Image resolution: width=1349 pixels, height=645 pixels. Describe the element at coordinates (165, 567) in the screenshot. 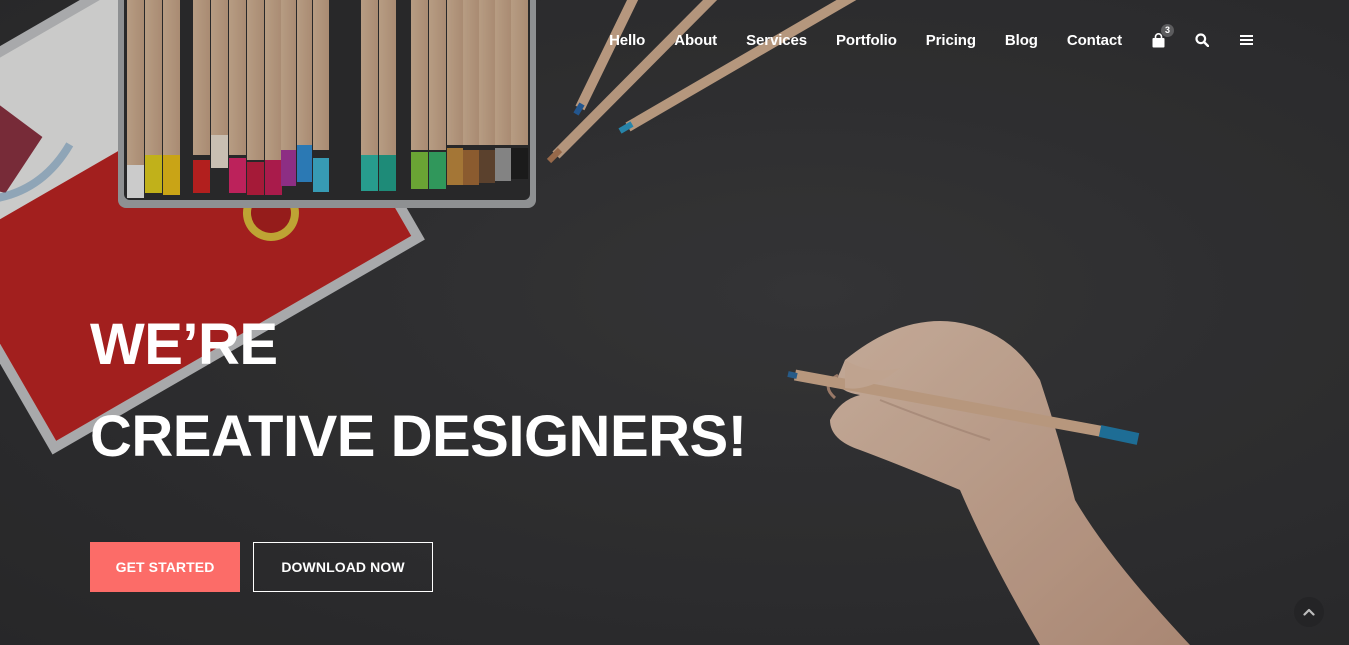

I see `get-started-button: GET STARTED` at that location.